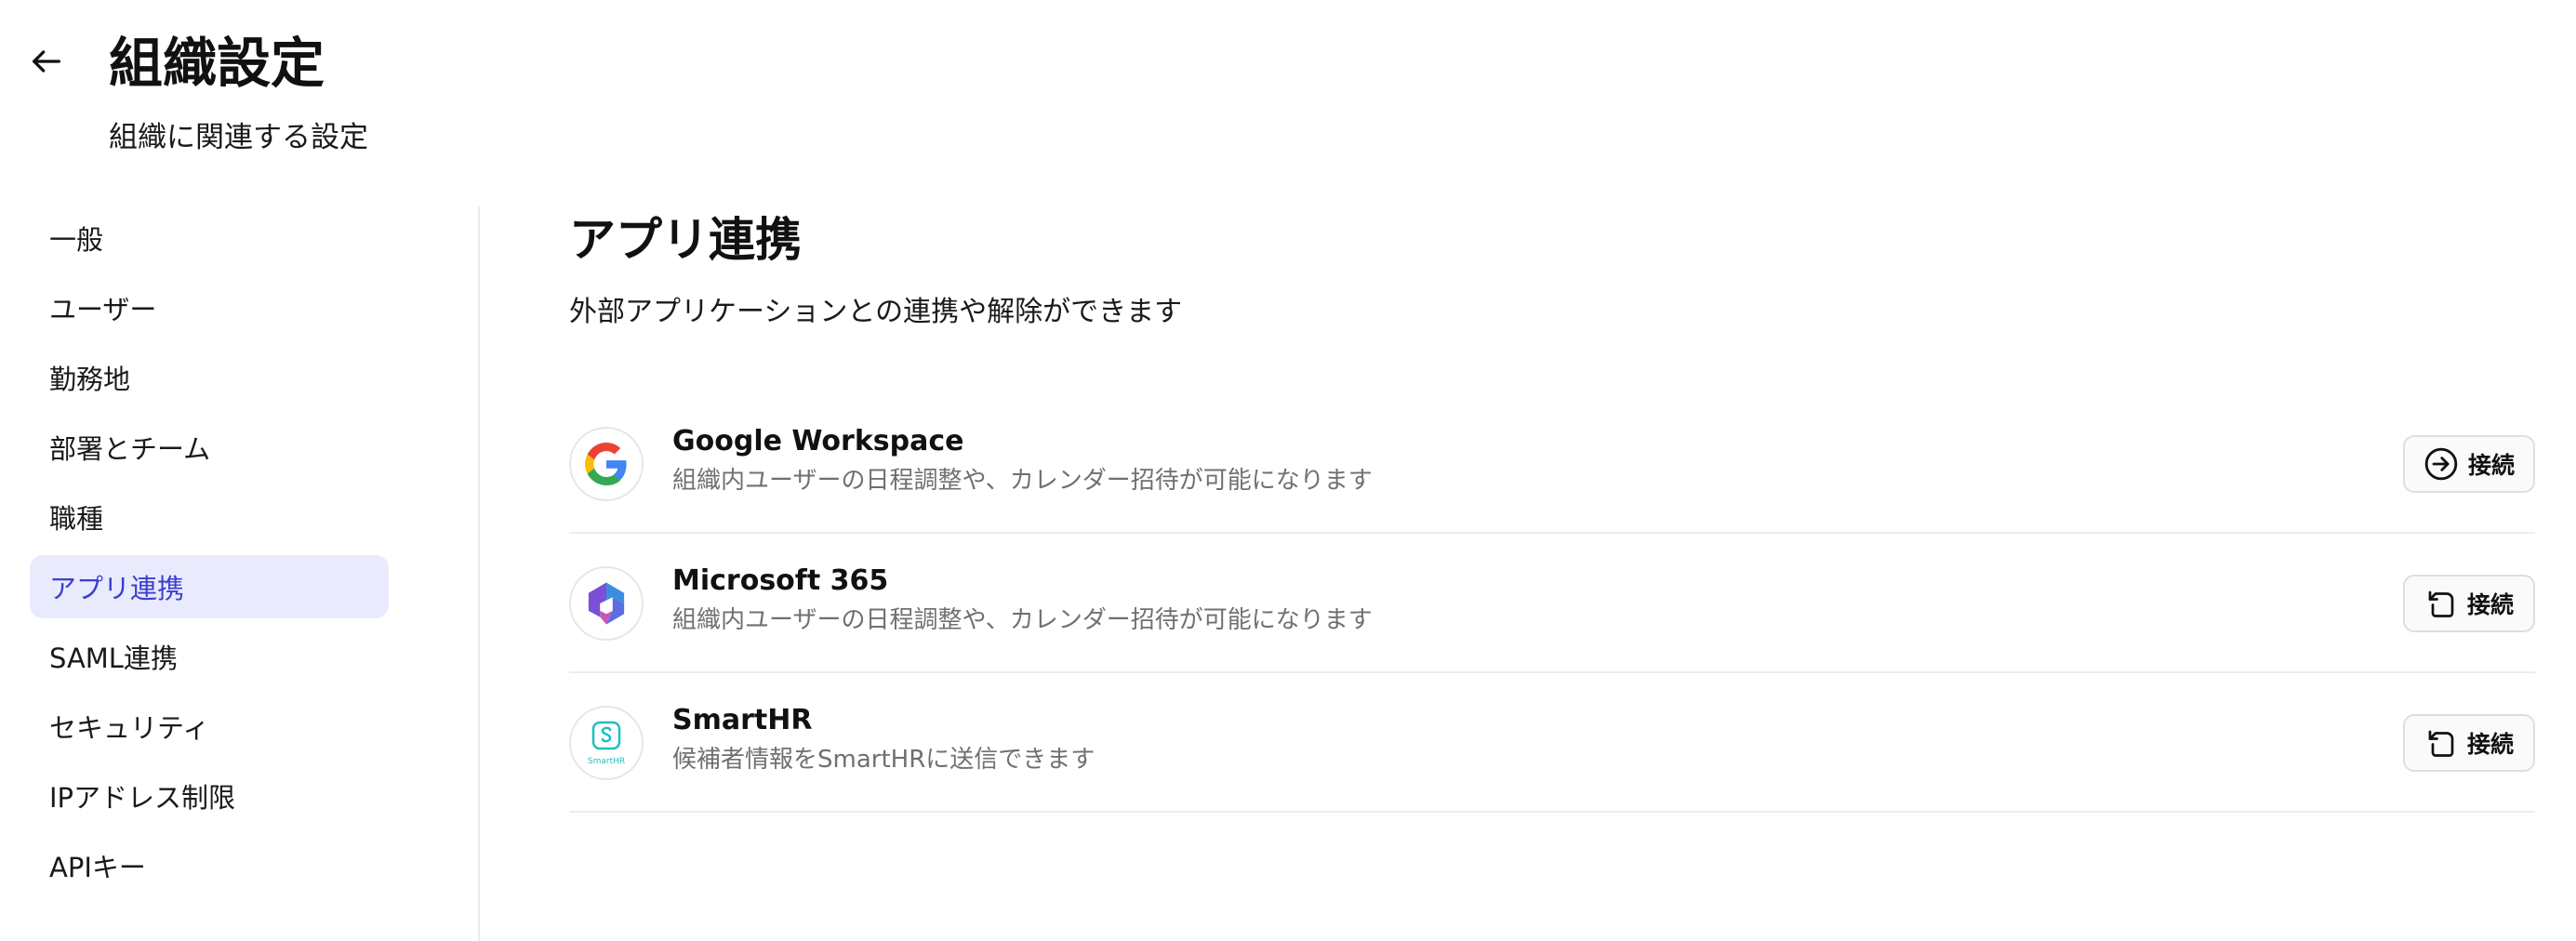  What do you see at coordinates (685, 240) in the screenshot?
I see `section-title: アプリ連携` at bounding box center [685, 240].